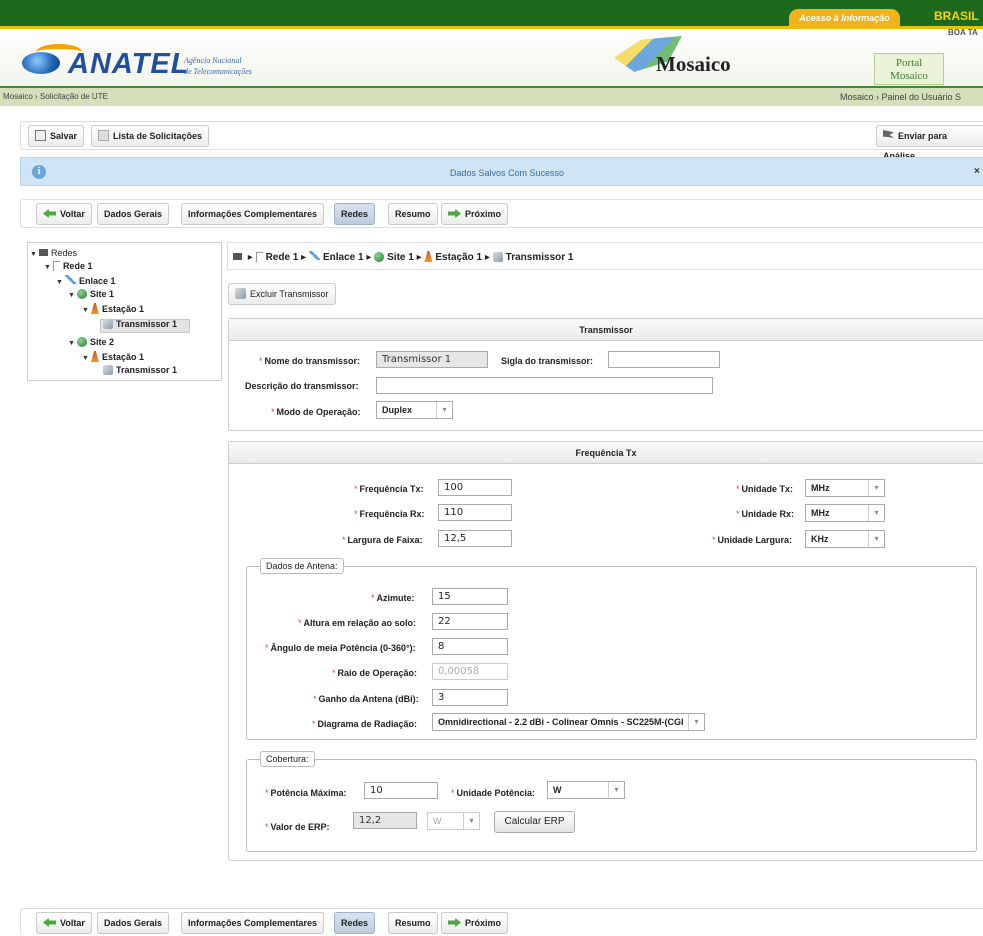 The height and width of the screenshot is (936, 983). What do you see at coordinates (91, 342) in the screenshot?
I see `tree-node-site-2: ▼ Site 2` at bounding box center [91, 342].